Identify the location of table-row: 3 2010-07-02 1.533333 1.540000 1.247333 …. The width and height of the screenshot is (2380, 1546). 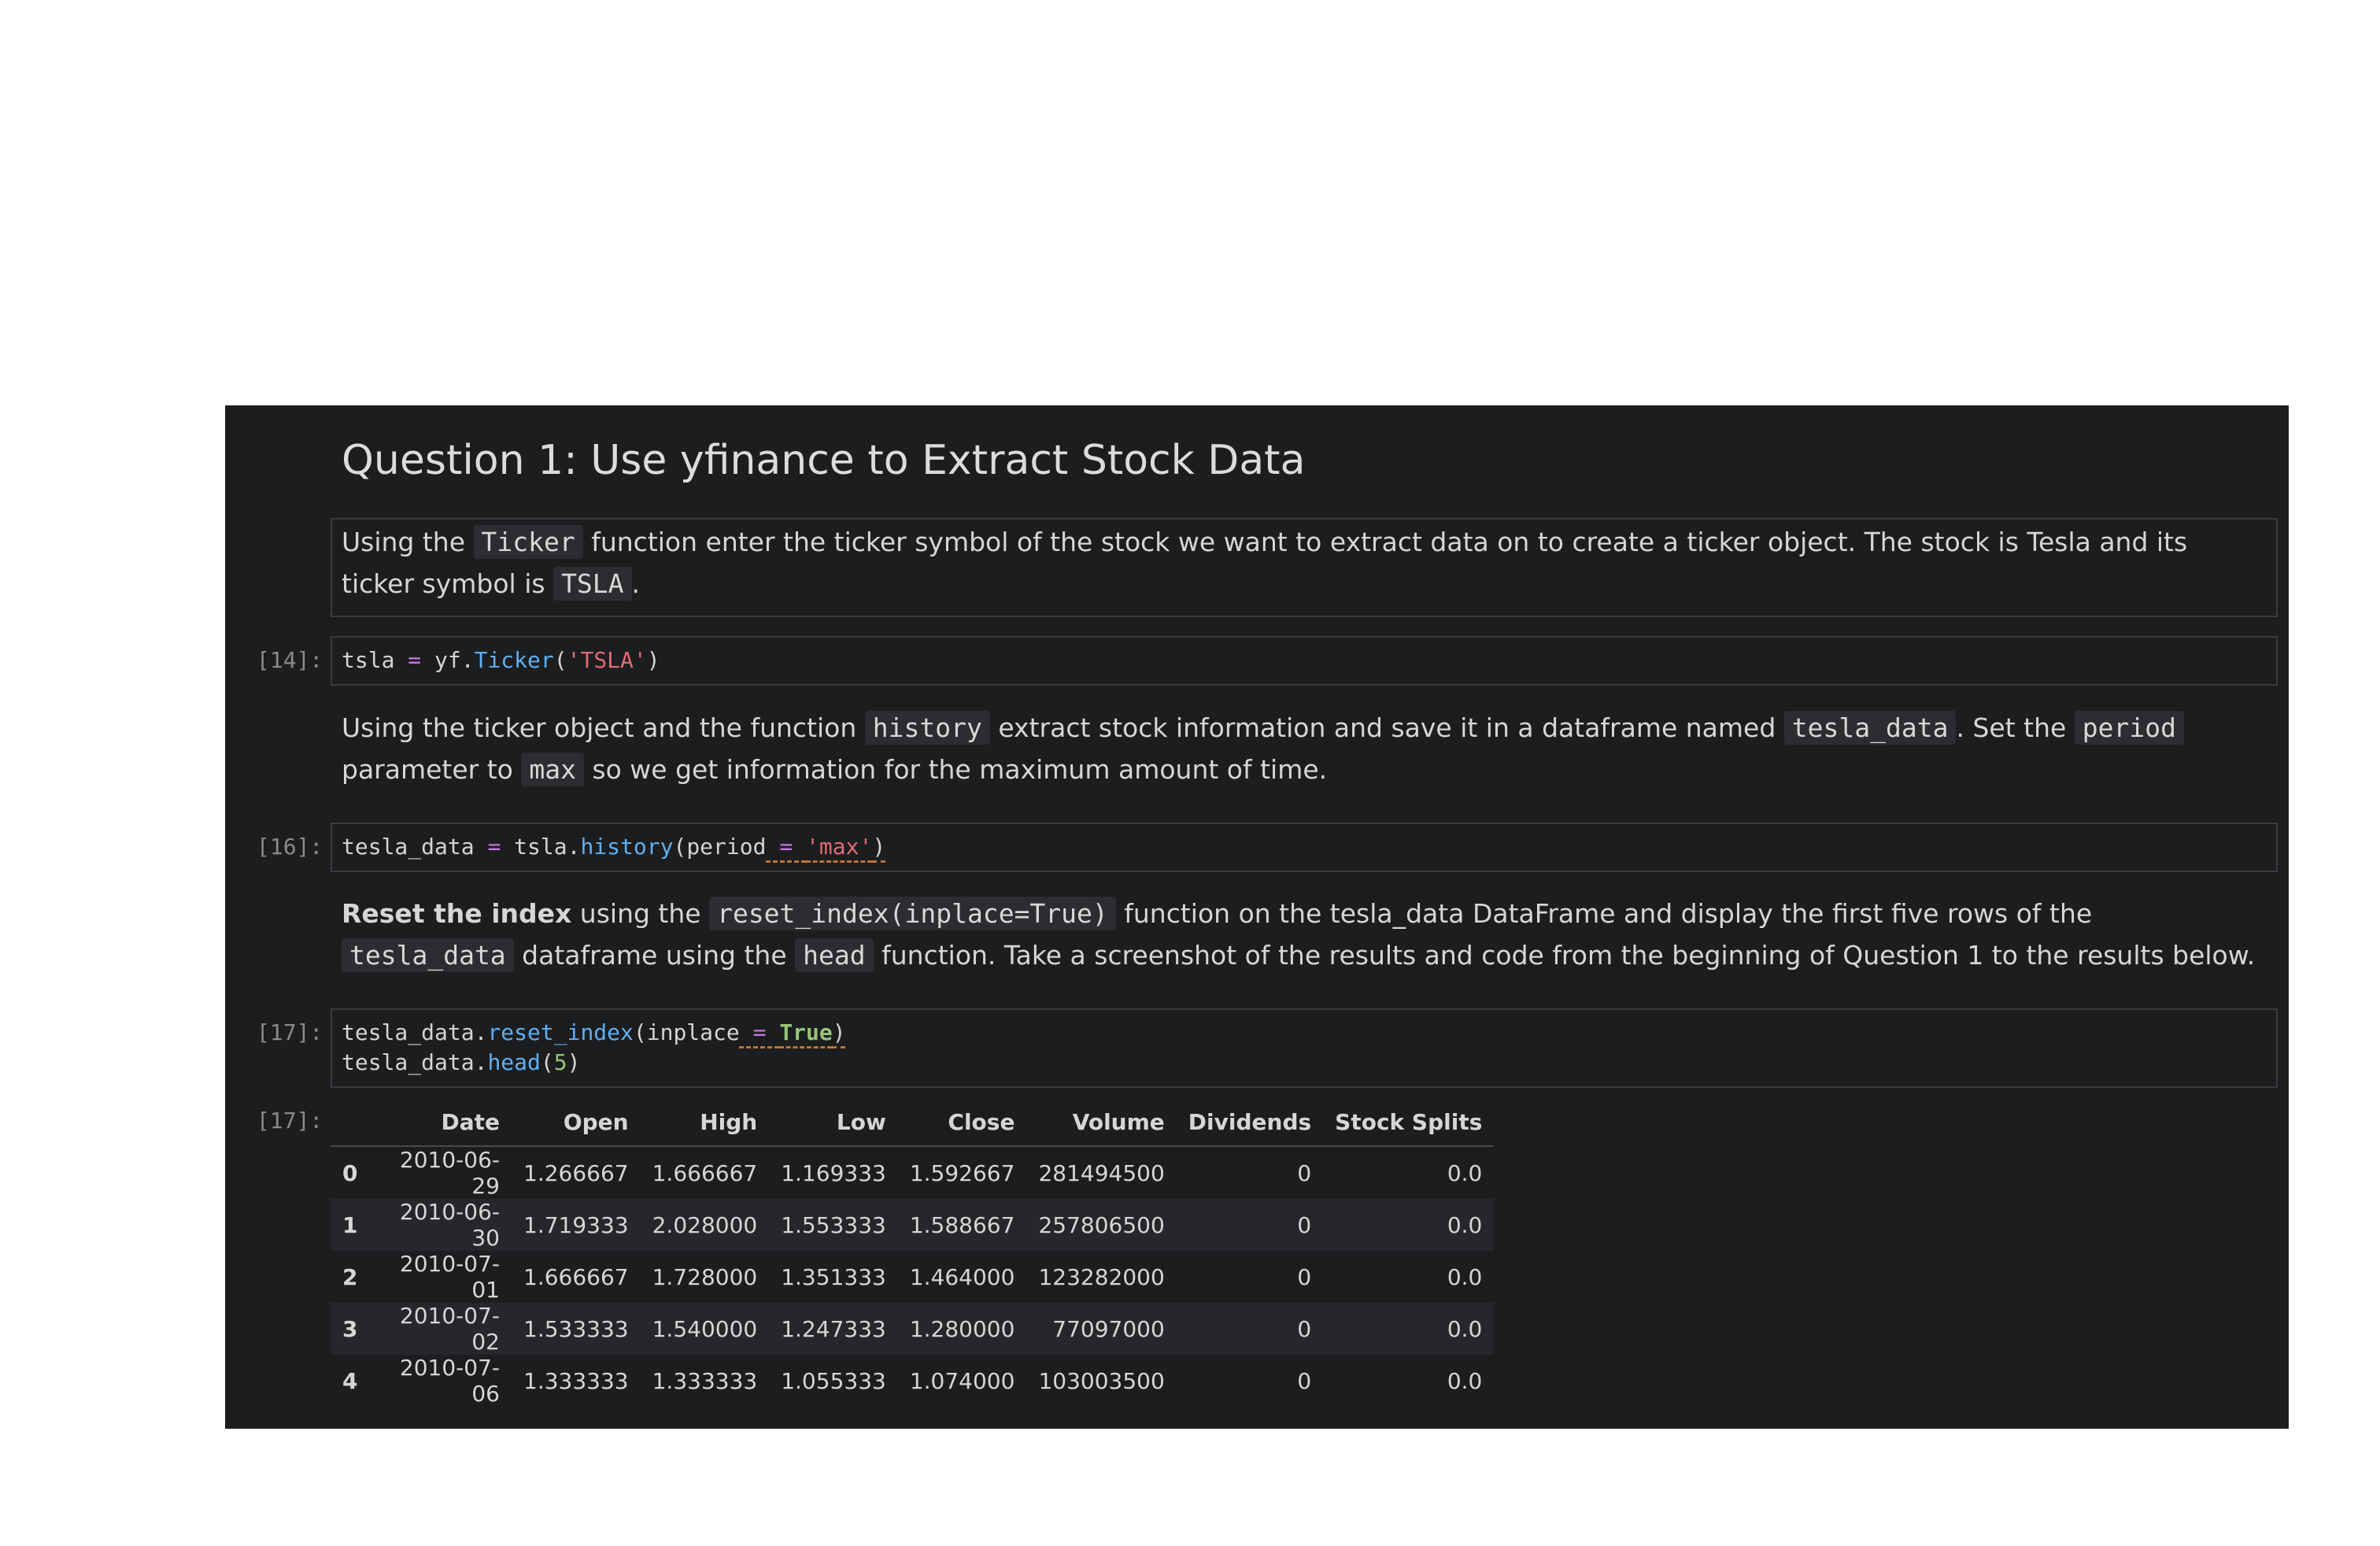
(913, 1329).